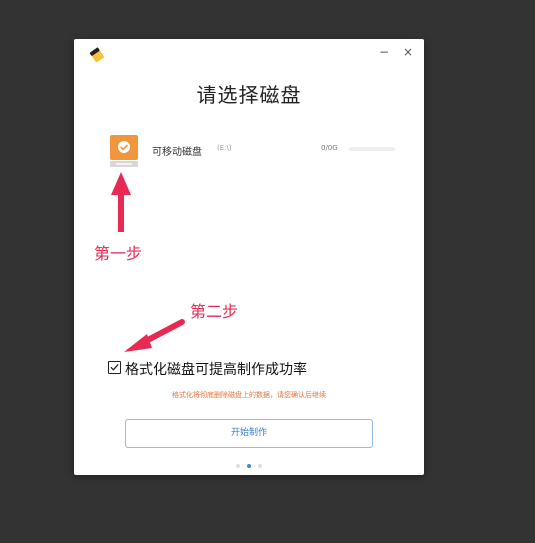  Describe the element at coordinates (118, 253) in the screenshot. I see `step1-annotation: 第一步` at that location.